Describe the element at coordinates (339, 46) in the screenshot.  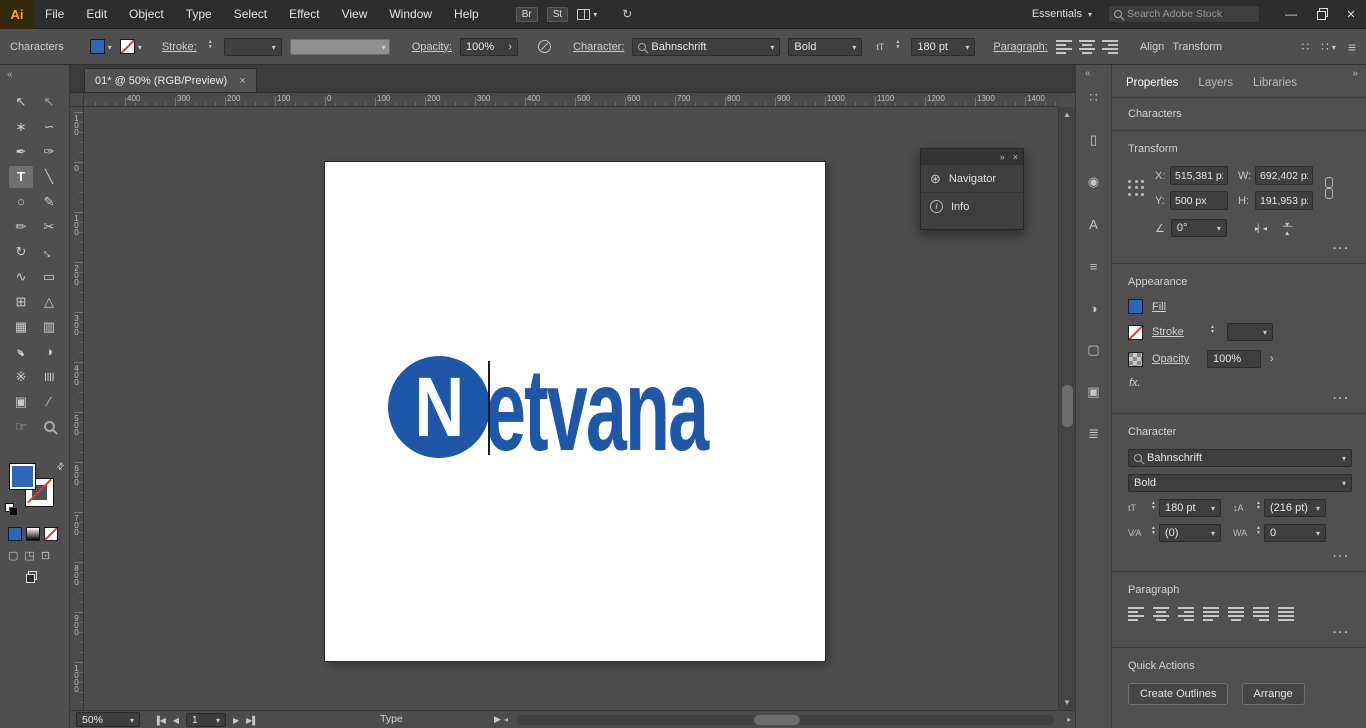
I see `brush-definition-dropdown` at that location.